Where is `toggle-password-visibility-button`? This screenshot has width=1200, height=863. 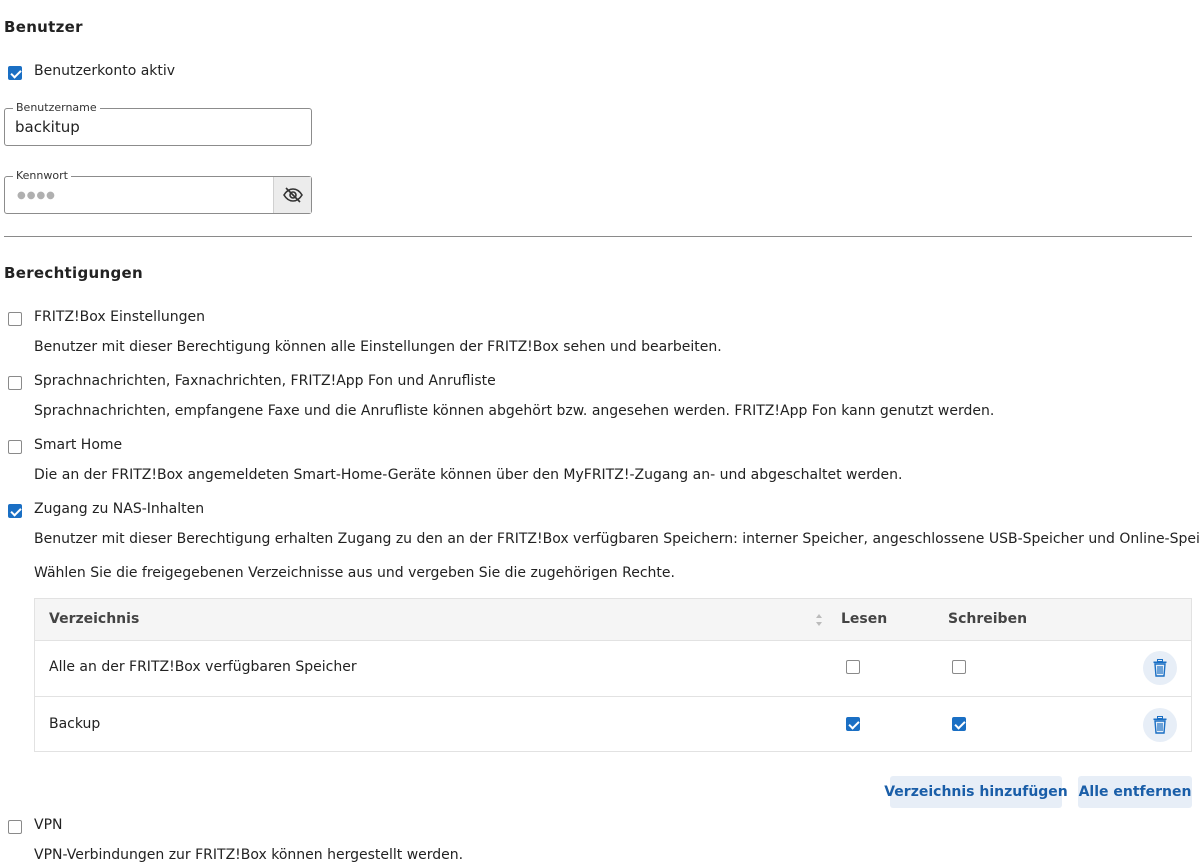 toggle-password-visibility-button is located at coordinates (292, 195).